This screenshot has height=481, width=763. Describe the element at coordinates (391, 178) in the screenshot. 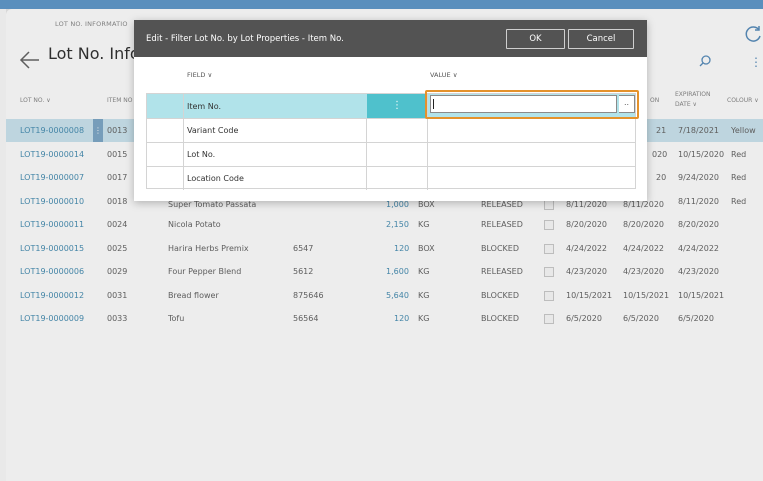

I see `filter-row-location-code: Location Code` at that location.